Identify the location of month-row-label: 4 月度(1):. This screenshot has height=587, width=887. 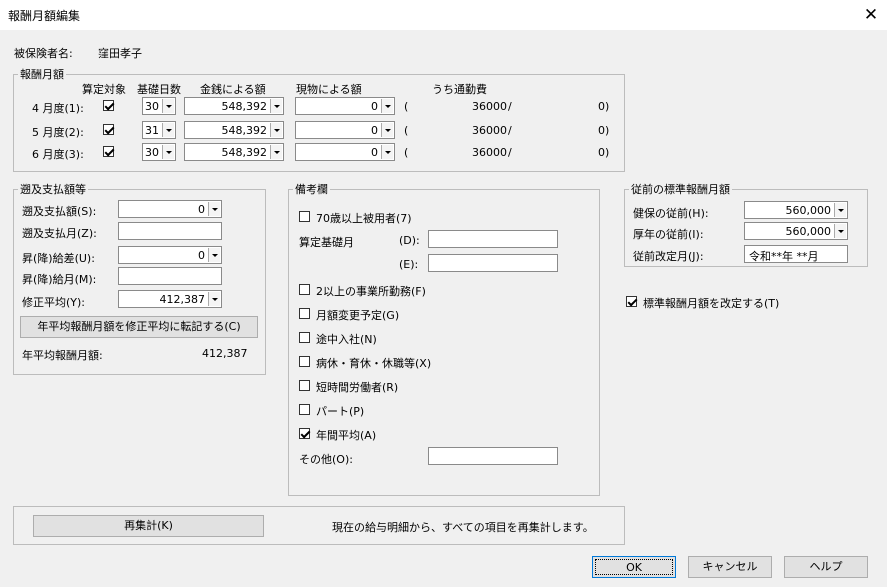
(58, 108).